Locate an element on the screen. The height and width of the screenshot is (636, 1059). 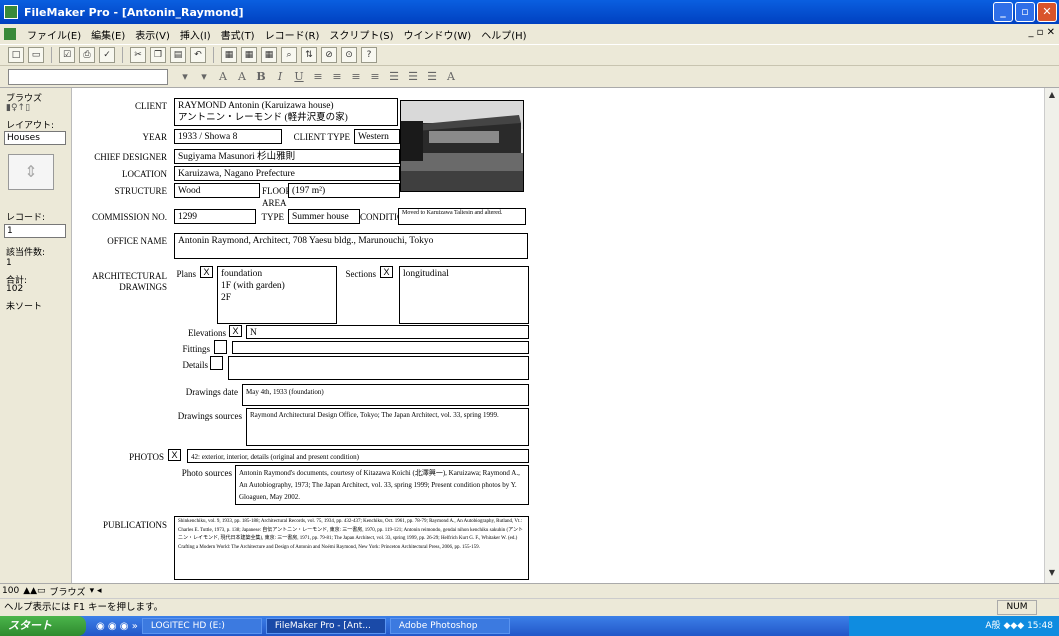
menu-edit: 編集(E) is located at coordinates (108, 34).